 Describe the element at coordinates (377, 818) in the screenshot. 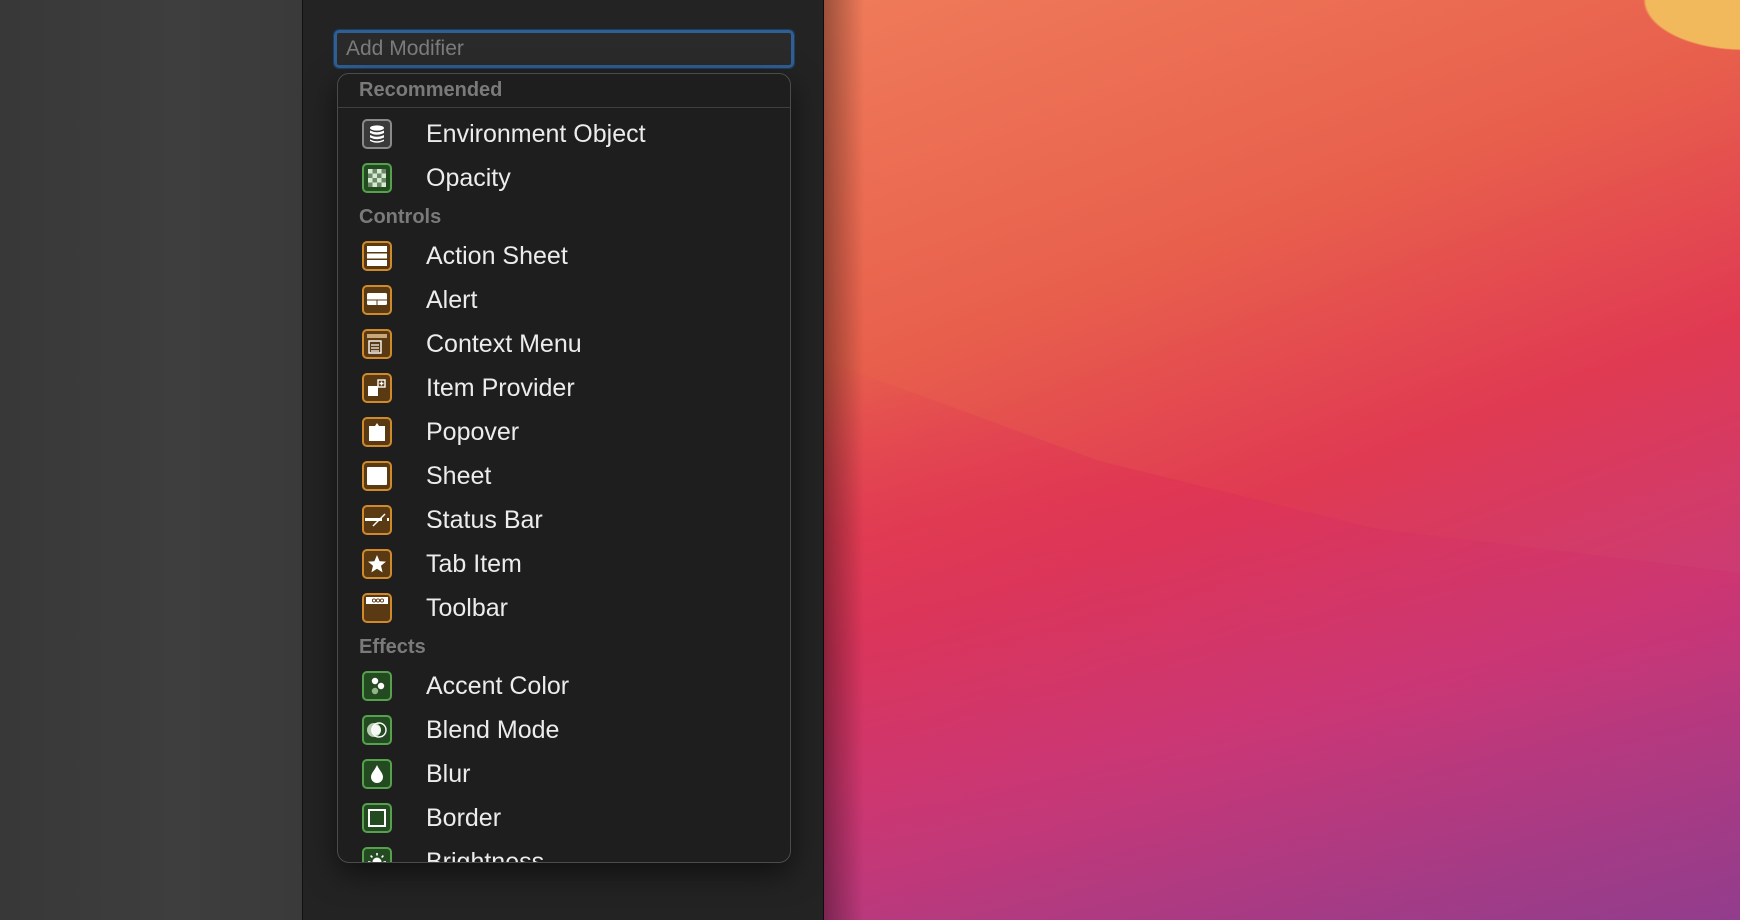

I see `border-icon` at that location.